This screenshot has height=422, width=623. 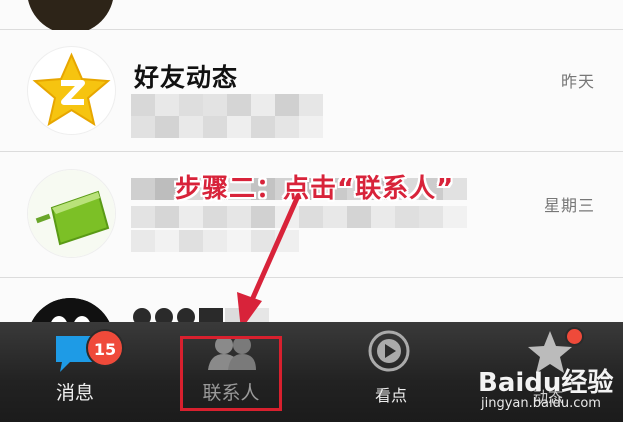 What do you see at coordinates (105, 348) in the screenshot?
I see `unread-badge: 15` at bounding box center [105, 348].